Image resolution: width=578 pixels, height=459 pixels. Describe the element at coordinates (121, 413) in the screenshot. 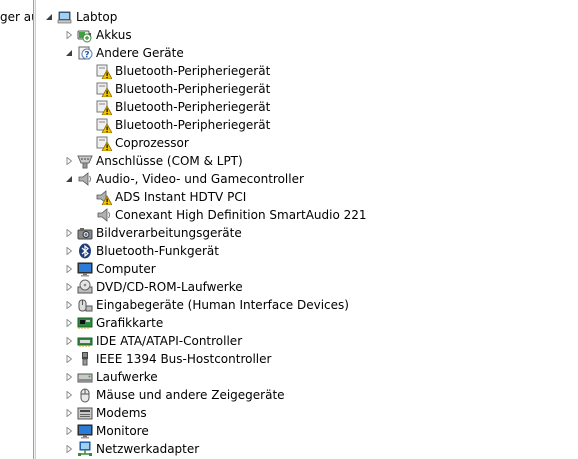

I see `tree-node-label: Modems` at that location.